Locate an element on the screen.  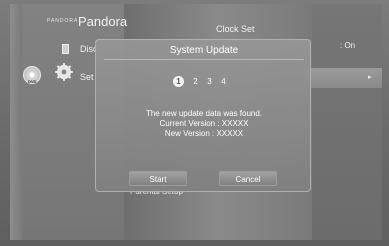
update-step-indicator: 1 2 3 4 is located at coordinates (208, 82).